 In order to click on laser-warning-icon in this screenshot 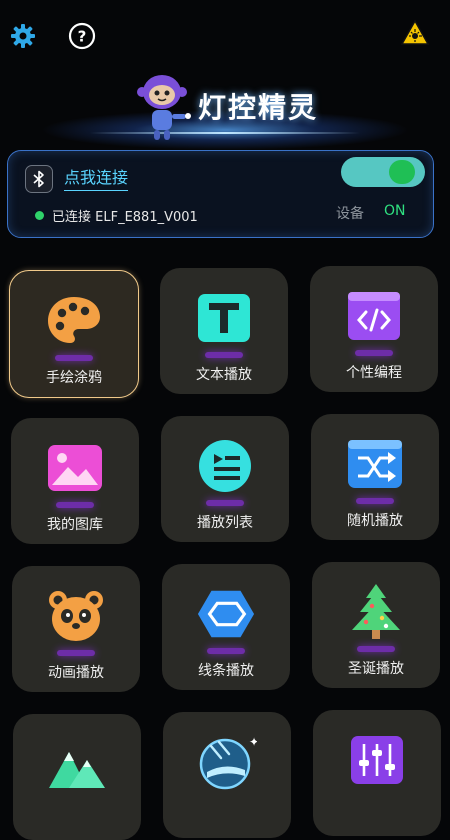, I will do `click(415, 33)`.